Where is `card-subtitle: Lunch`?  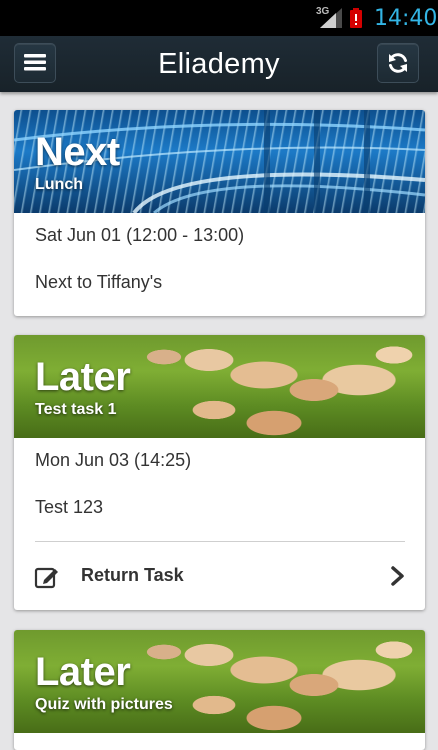 card-subtitle: Lunch is located at coordinates (59, 184).